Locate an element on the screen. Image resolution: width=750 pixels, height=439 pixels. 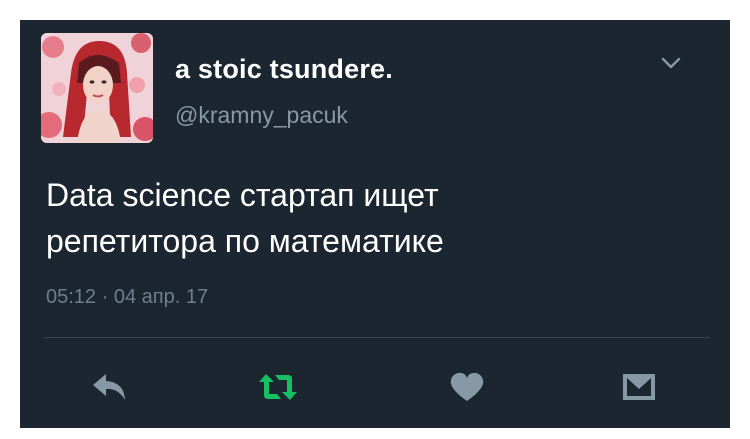
tweet-text-line: репетитора по математике is located at coordinates (245, 241).